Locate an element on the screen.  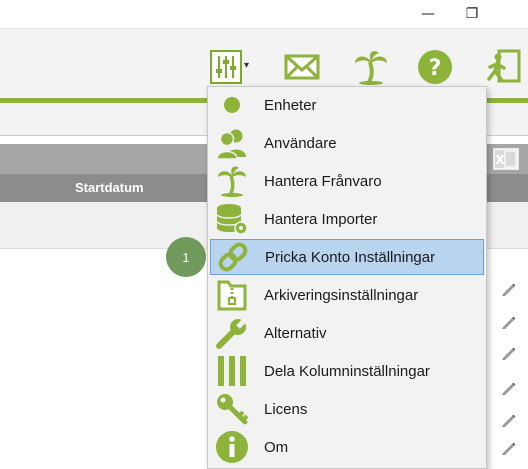
menu-item-label: Om is located at coordinates (276, 447).